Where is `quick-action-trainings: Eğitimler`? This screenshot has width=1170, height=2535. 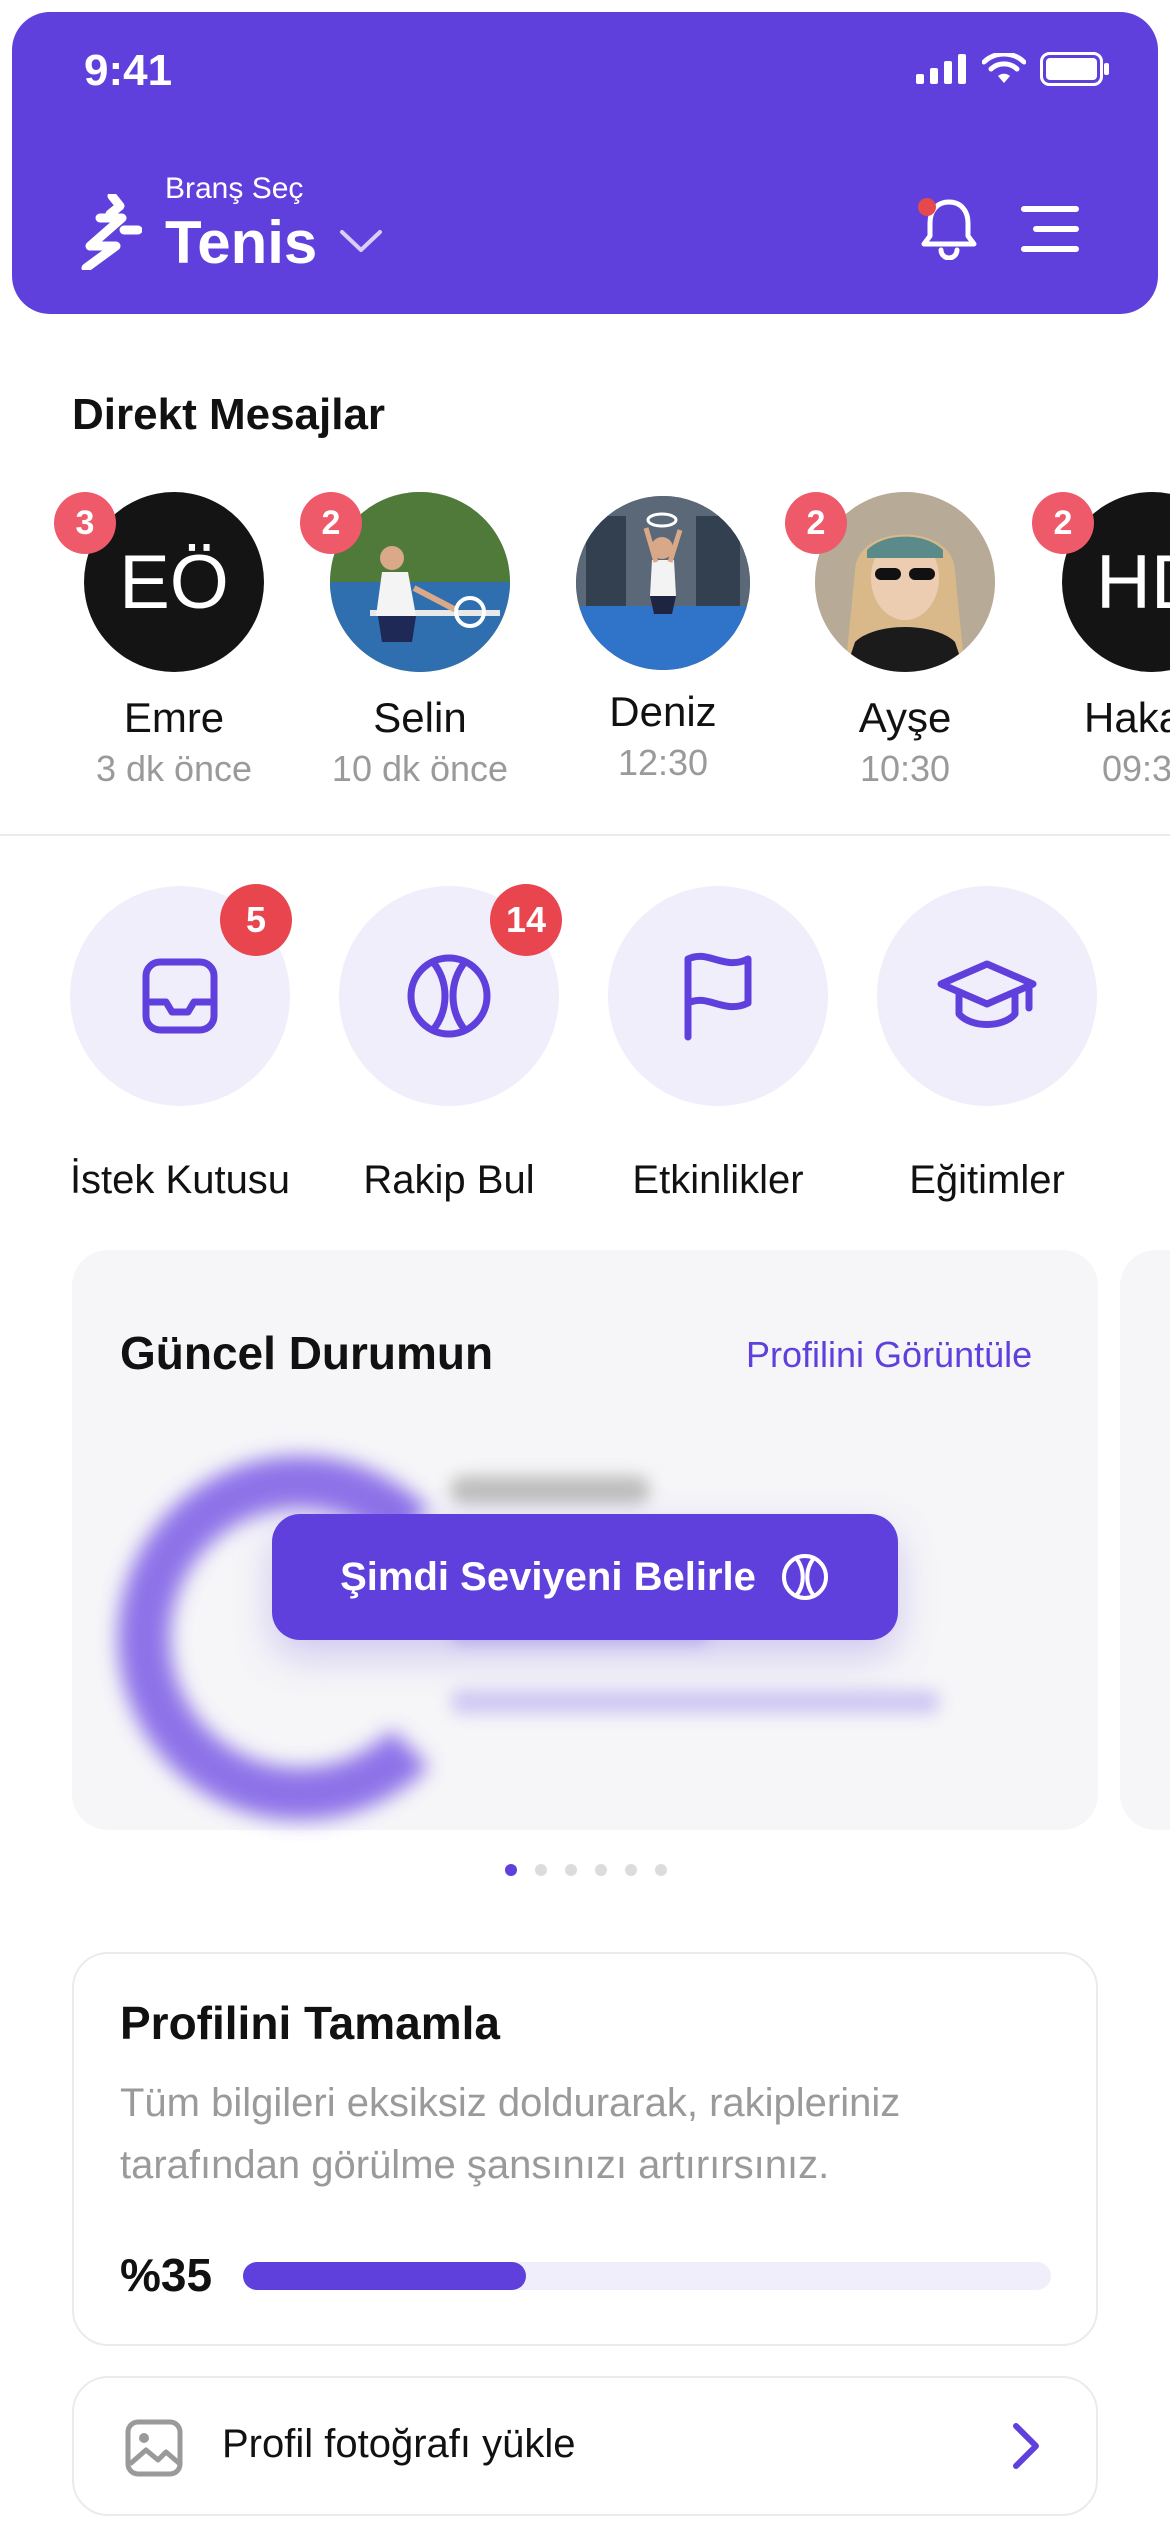
quick-action-trainings: Eğitimler is located at coordinates (987, 1044).